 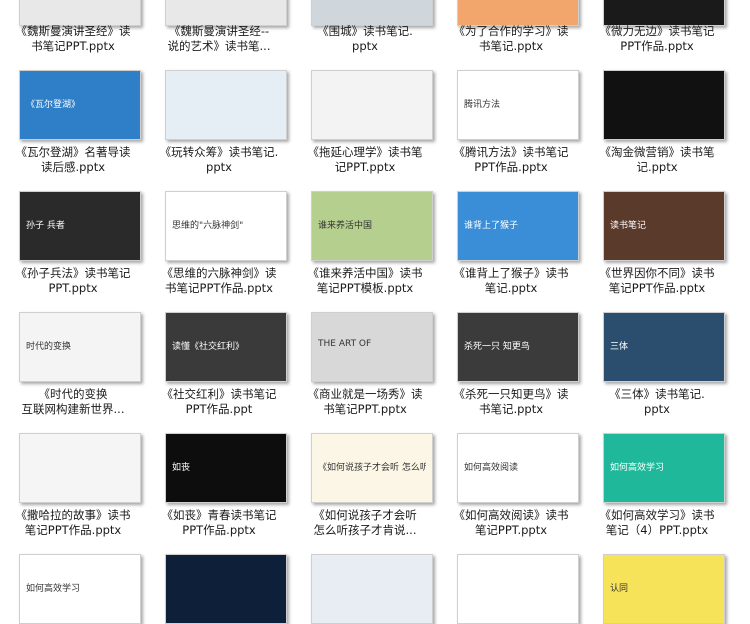 I want to click on file-thumbnail: 认同, so click(x=664, y=589).